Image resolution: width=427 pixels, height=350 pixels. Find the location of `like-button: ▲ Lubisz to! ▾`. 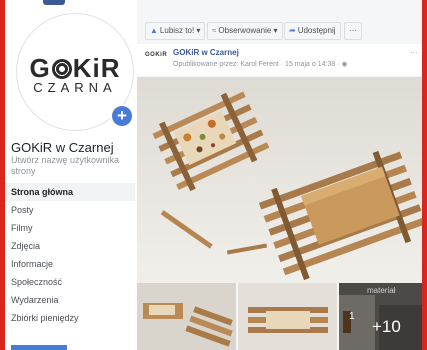

like-button: ▲ Lubisz to! ▾ is located at coordinates (175, 31).